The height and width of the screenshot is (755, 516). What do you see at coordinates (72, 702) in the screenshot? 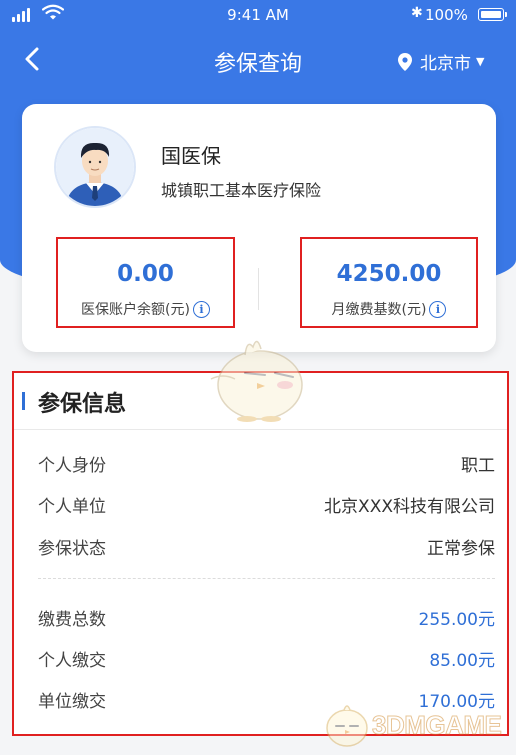
I see `payment-key: 单位缴交` at bounding box center [72, 702].